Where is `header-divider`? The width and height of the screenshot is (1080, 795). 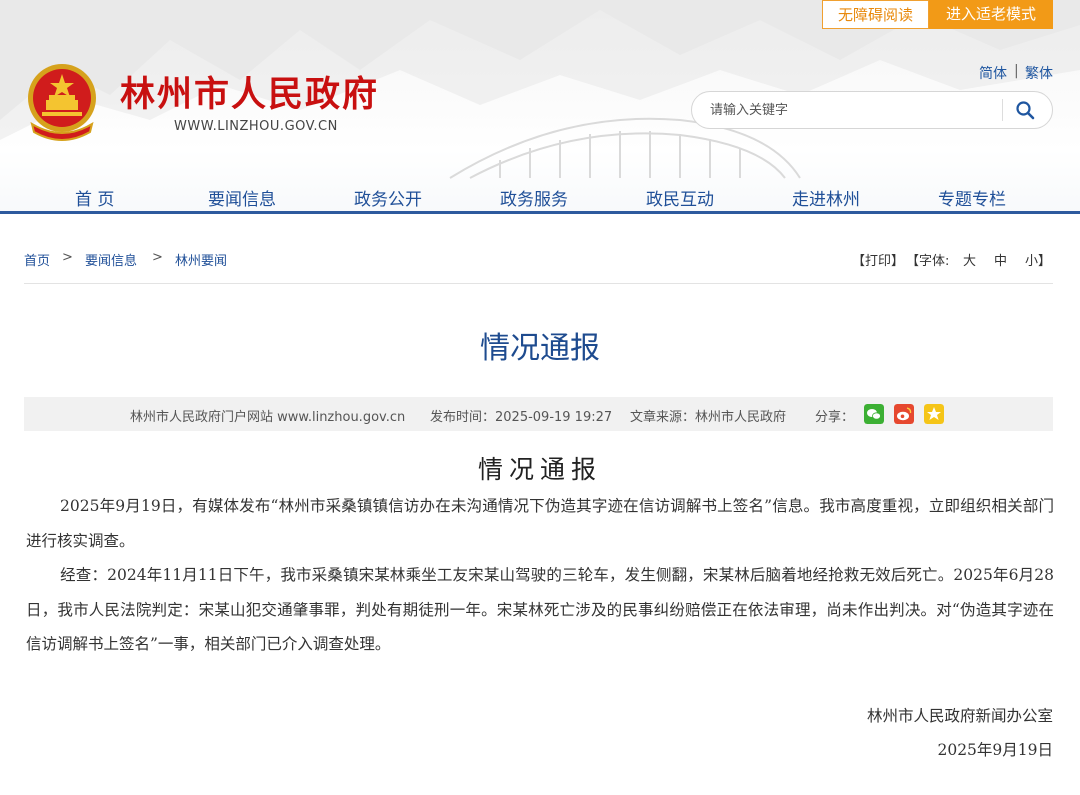
header-divider is located at coordinates (540, 212).